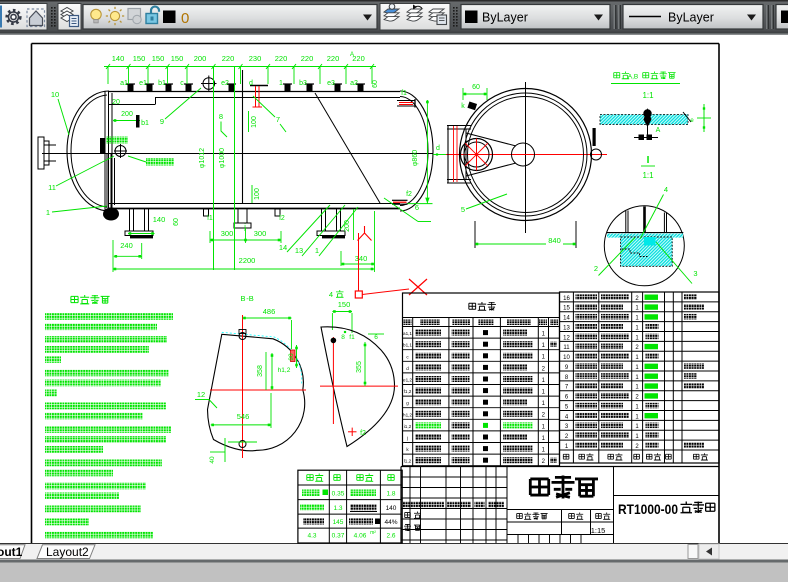 The width and height of the screenshot is (788, 582). Describe the element at coordinates (338, 522) in the screenshot. I see `svg-text: 145` at that location.